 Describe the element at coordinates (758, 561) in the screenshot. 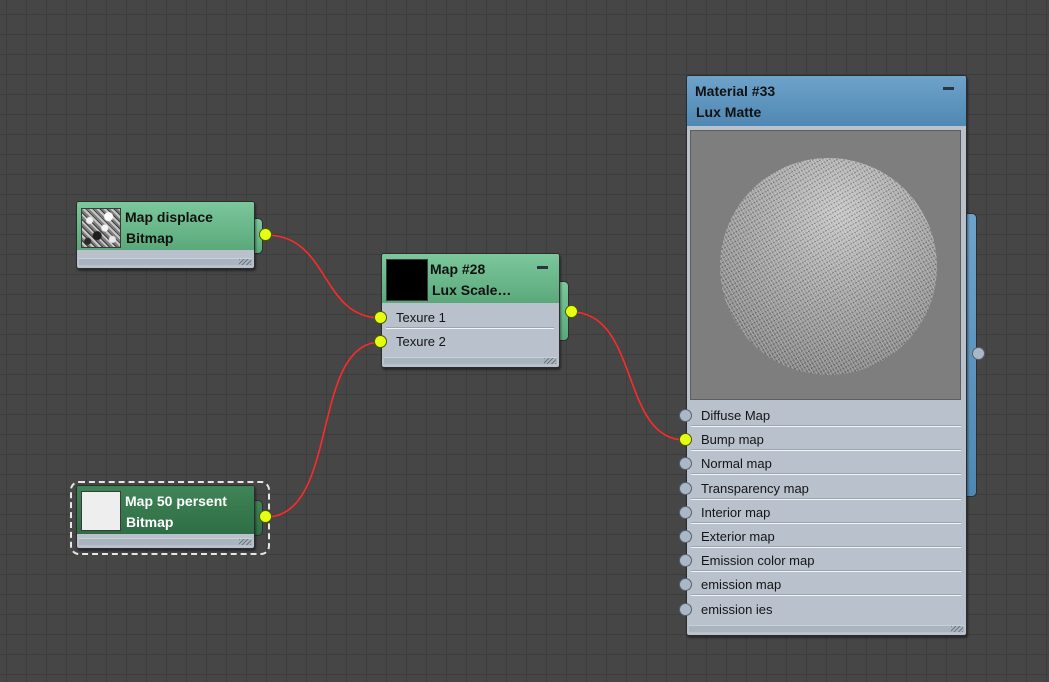

I see `input-label: Emission color map` at that location.